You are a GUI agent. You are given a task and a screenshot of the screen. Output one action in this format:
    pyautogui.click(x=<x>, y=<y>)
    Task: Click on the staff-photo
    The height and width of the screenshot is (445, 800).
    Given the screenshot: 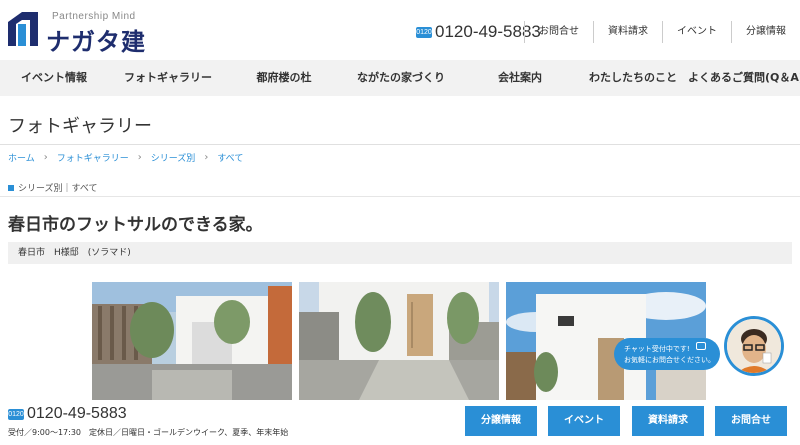 What is the action you would take?
    pyautogui.click(x=754, y=346)
    